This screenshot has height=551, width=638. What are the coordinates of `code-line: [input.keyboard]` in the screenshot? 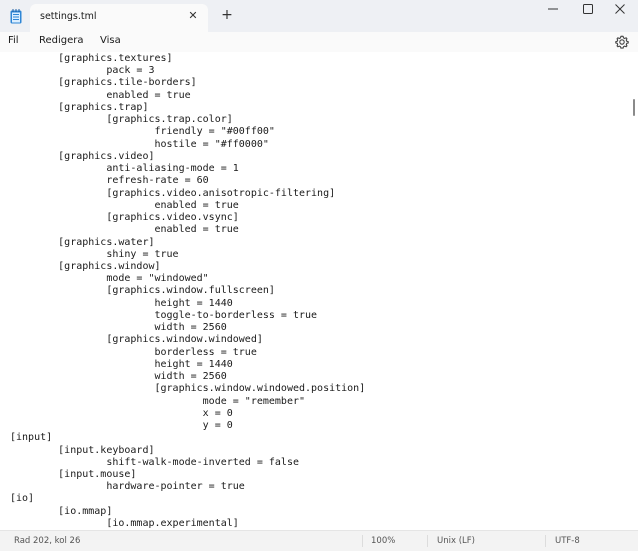 It's located at (82, 450).